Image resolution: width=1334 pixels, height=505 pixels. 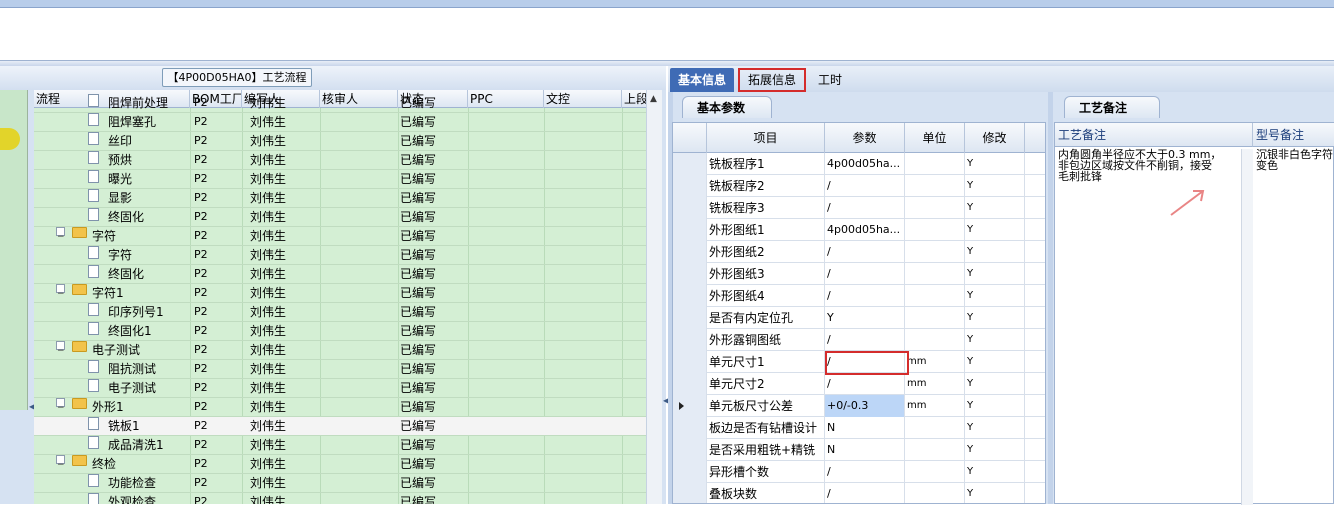 I want to click on param-row: 是否采用粗铣+精铣 N Y, so click(x=859, y=450).